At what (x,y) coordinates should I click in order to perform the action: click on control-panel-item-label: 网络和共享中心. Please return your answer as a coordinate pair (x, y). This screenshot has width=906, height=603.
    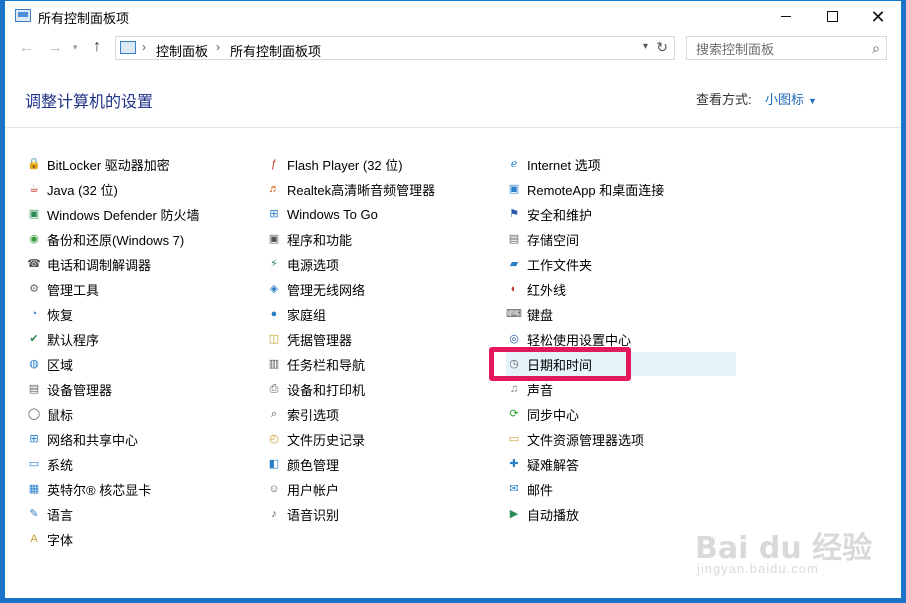
    Looking at the image, I should click on (92, 439).